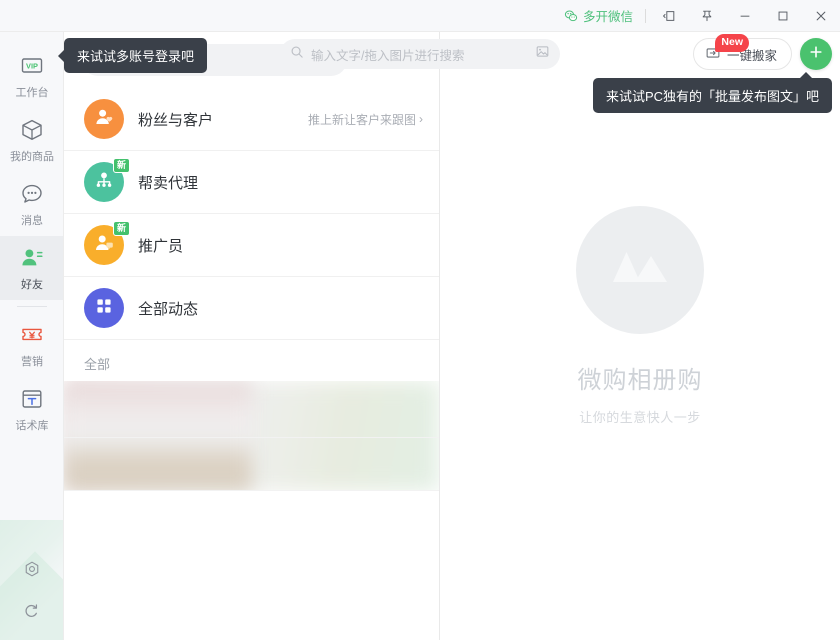  What do you see at coordinates (251, 182) in the screenshot?
I see `list-item-agents: 新 帮卖代理` at bounding box center [251, 182].